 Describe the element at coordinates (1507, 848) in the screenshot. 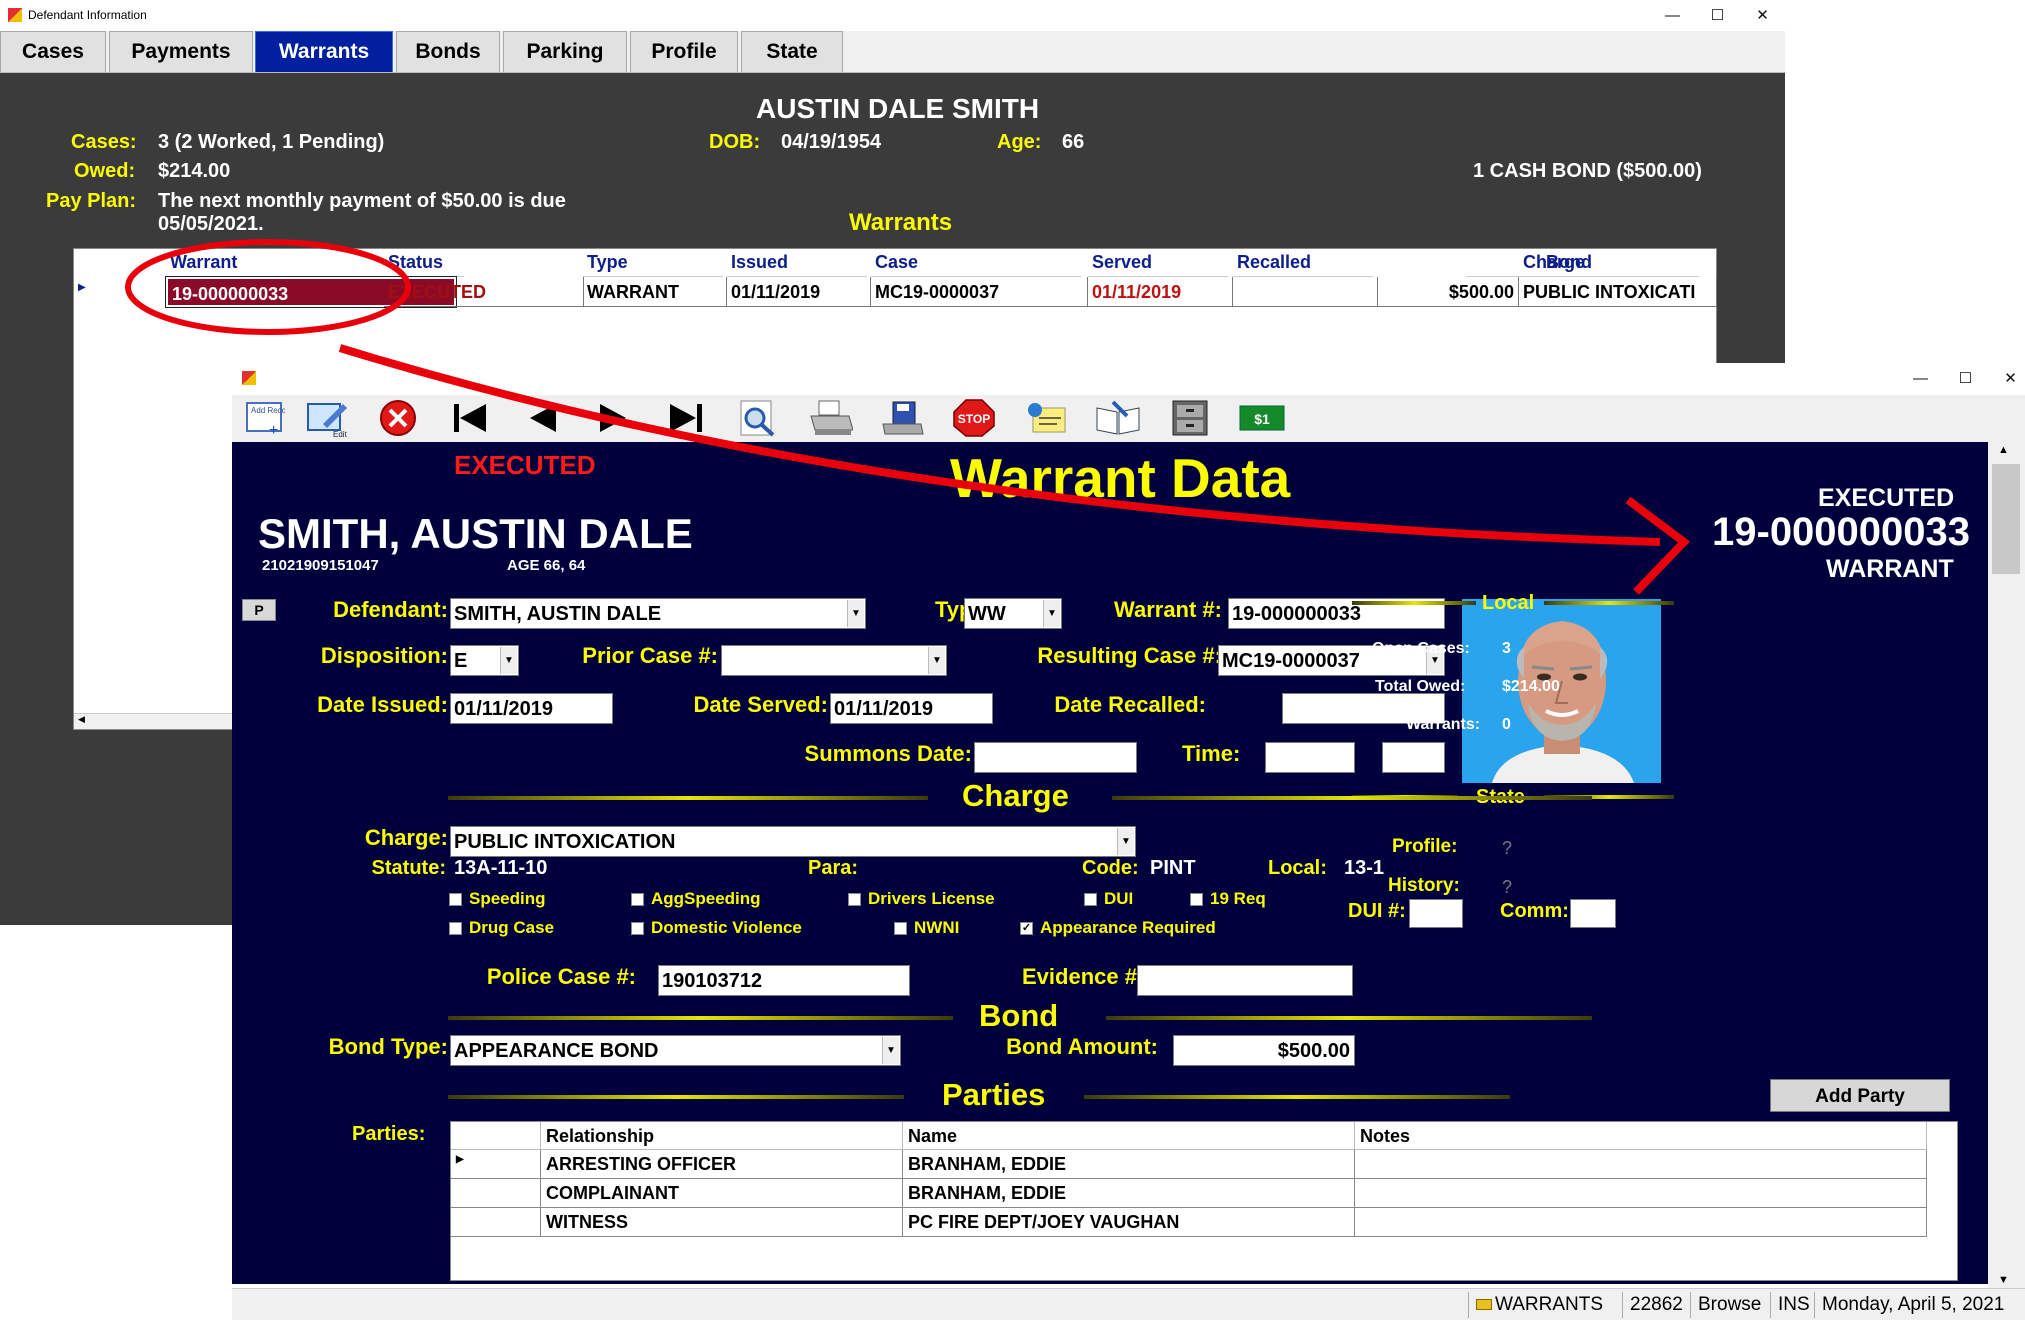

I see `profile-status-icon: ?` at that location.